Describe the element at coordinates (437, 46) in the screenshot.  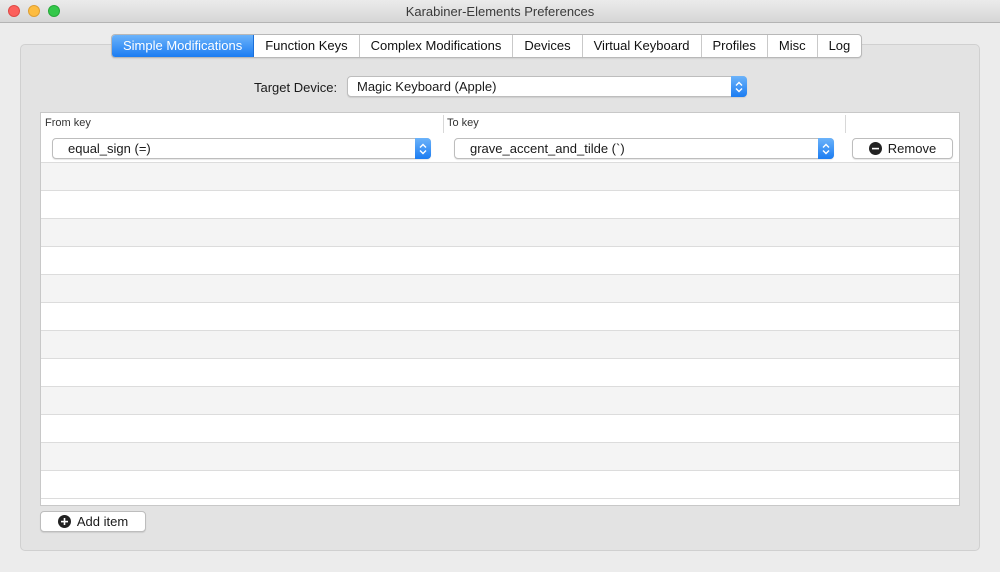
I see `tab-complex-modifications: Complex Modifications` at that location.